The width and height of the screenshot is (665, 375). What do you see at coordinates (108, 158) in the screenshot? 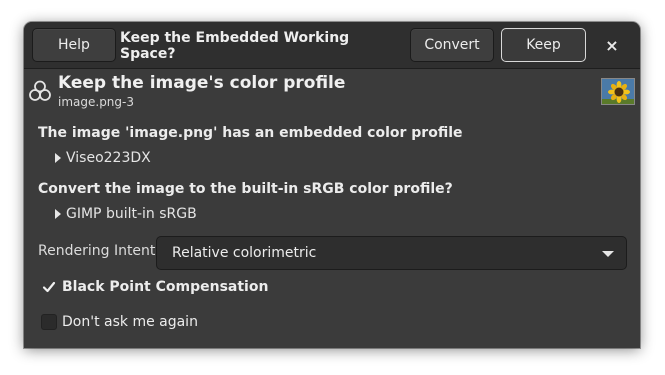
I see `embedded-profile-name: Viseo223DX` at bounding box center [108, 158].